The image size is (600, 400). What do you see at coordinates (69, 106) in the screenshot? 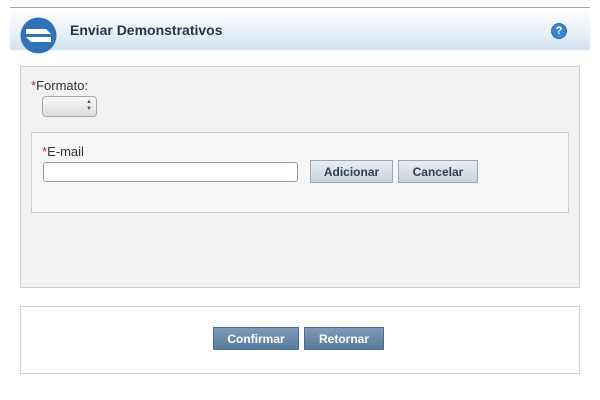
I see `formato-select: ▲ ▼` at bounding box center [69, 106].